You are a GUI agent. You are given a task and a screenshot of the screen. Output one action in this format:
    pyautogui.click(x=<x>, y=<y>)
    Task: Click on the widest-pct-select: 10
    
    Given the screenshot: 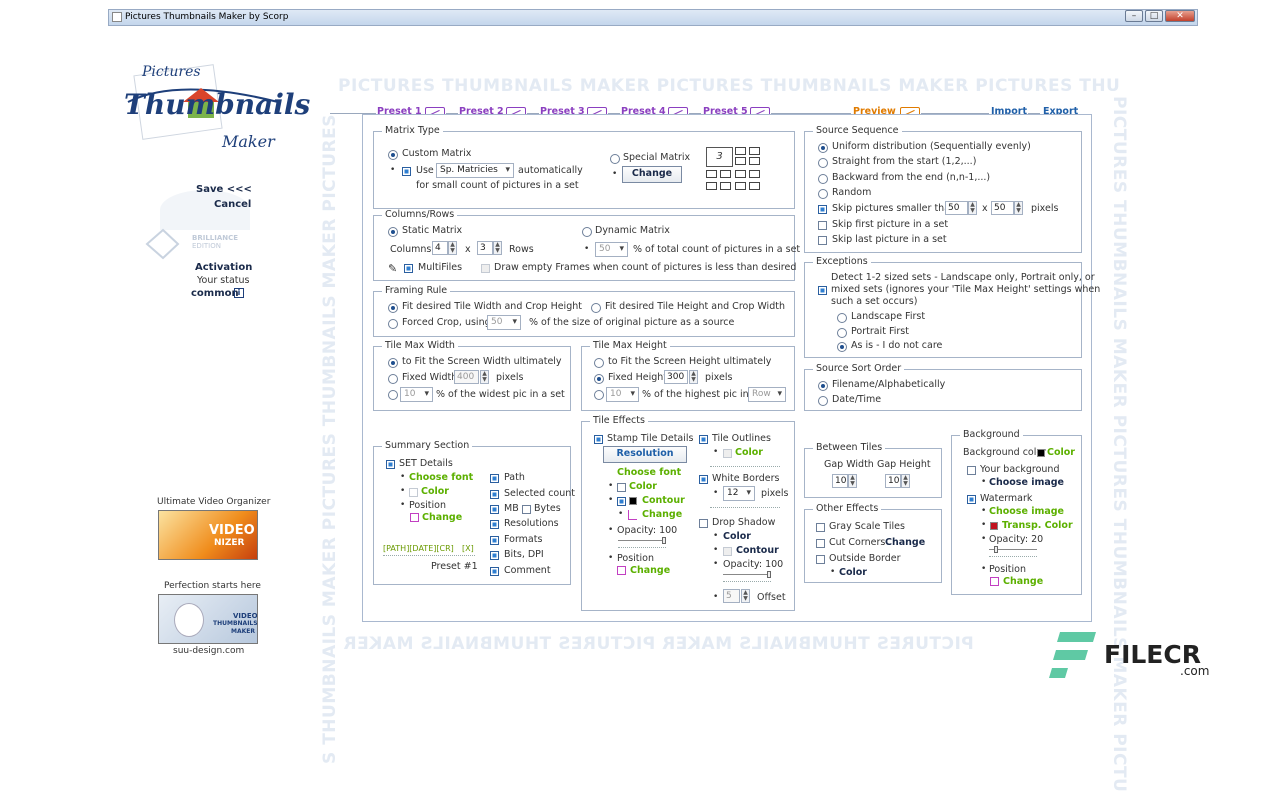 What is the action you would take?
    pyautogui.click(x=416, y=394)
    